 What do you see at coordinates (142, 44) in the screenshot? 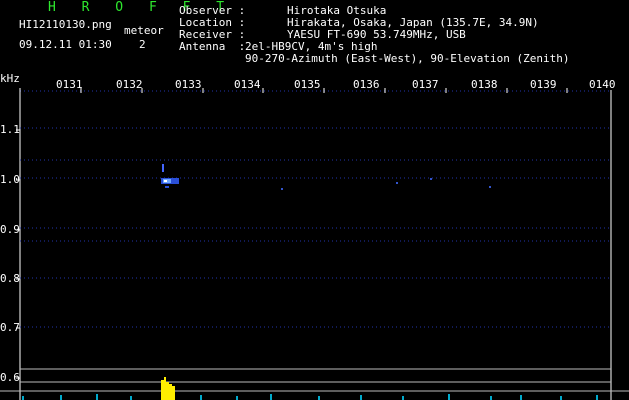
I see `event-count-label: 2` at bounding box center [142, 44].